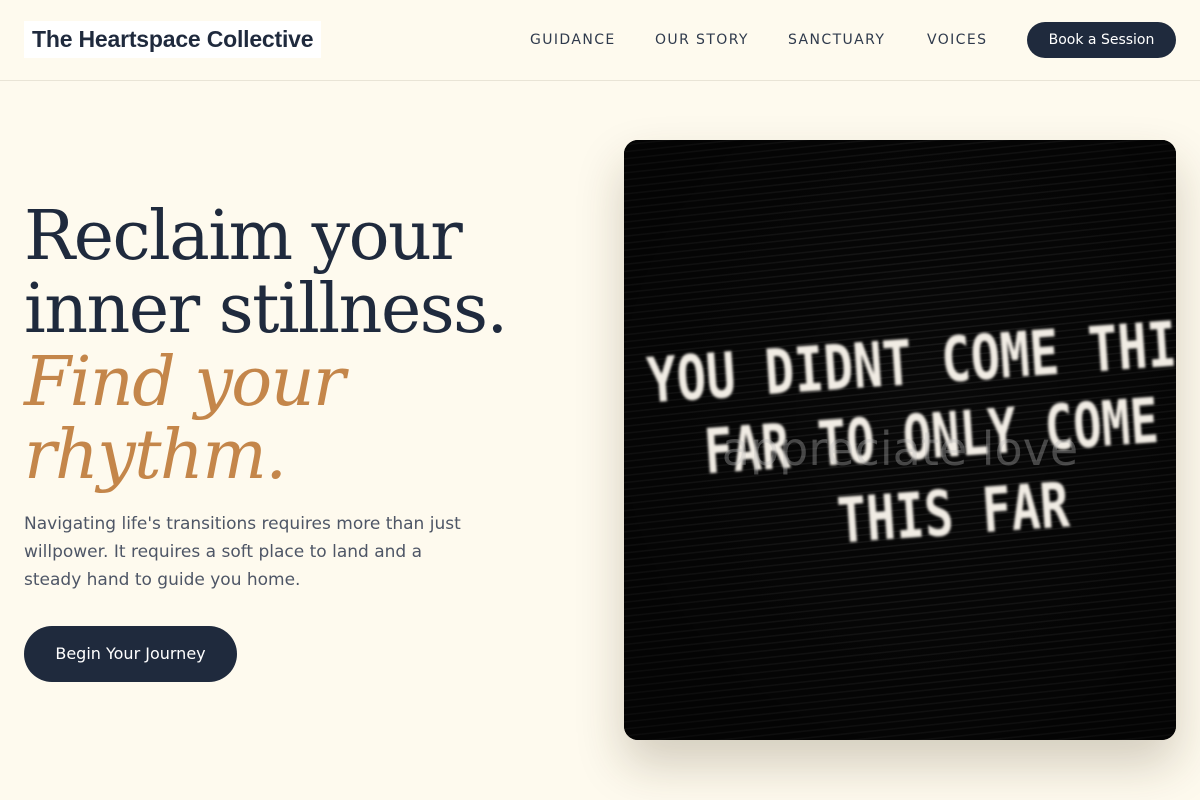 This screenshot has height=800, width=1200. What do you see at coordinates (702, 40) in the screenshot?
I see `nav-our-story: OUR STORY` at bounding box center [702, 40].